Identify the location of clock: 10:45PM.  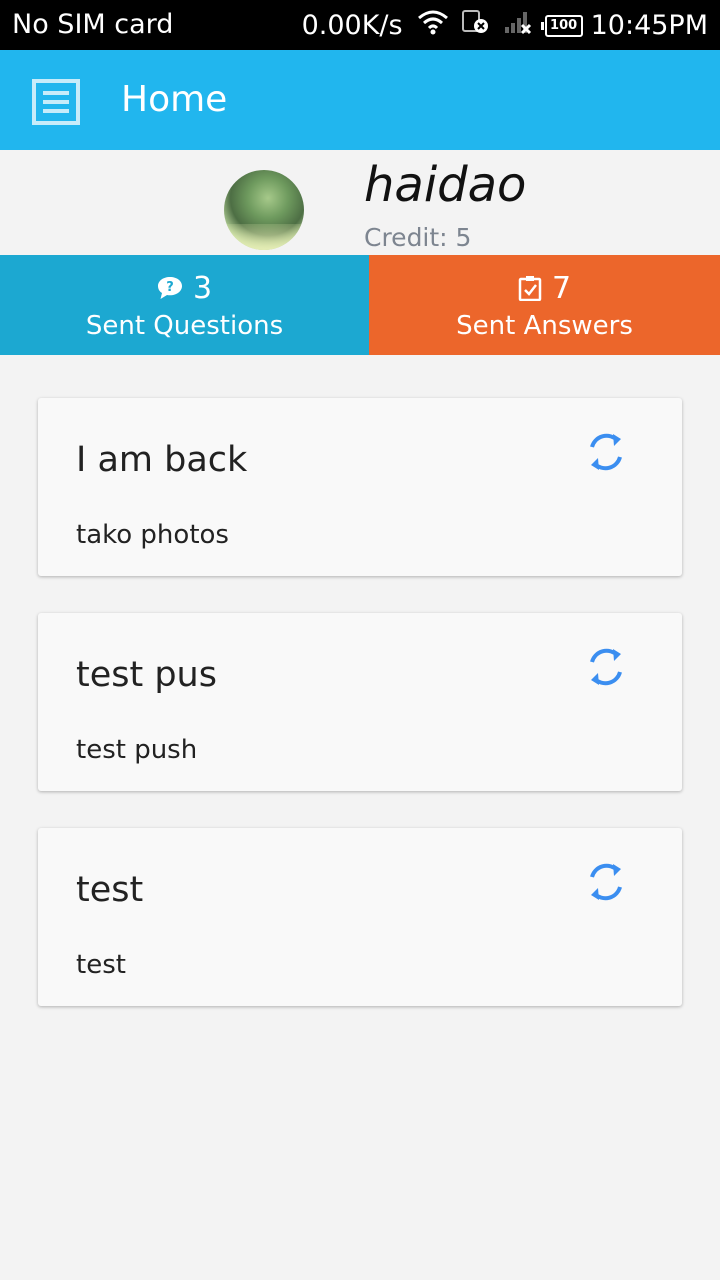
(649, 25).